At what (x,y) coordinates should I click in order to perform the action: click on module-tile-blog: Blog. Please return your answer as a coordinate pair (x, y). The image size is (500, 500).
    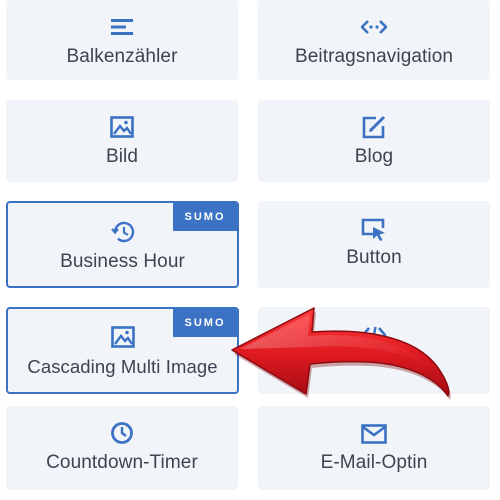
    Looking at the image, I should click on (374, 141).